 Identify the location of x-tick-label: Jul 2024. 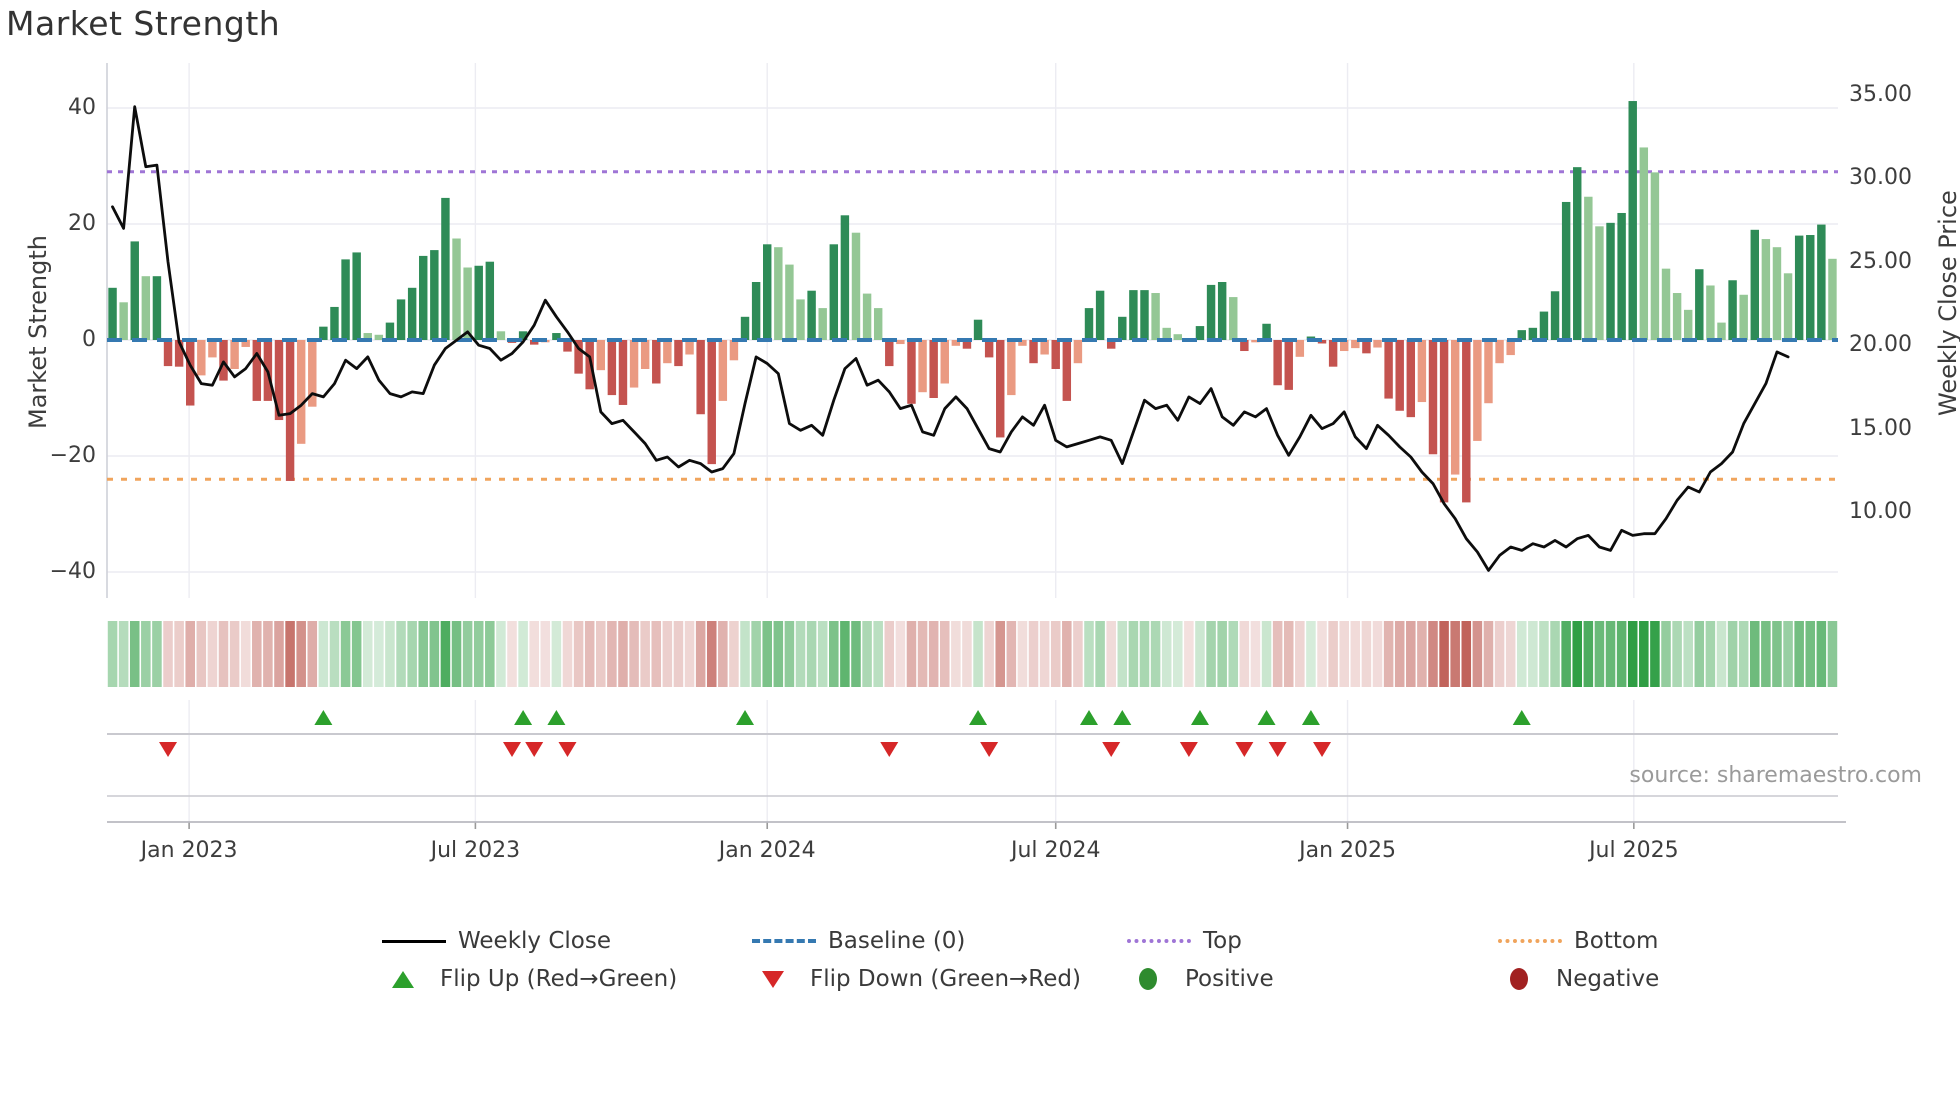
(1055, 850).